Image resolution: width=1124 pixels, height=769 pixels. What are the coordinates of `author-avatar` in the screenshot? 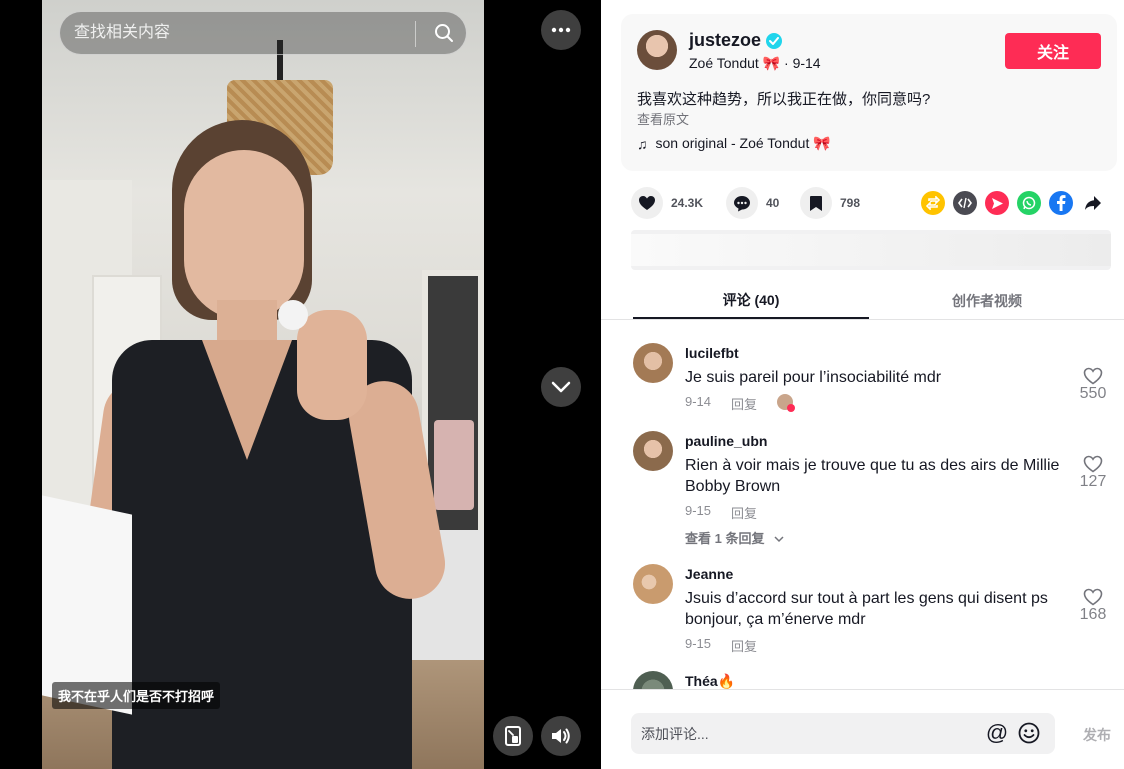 It's located at (657, 50).